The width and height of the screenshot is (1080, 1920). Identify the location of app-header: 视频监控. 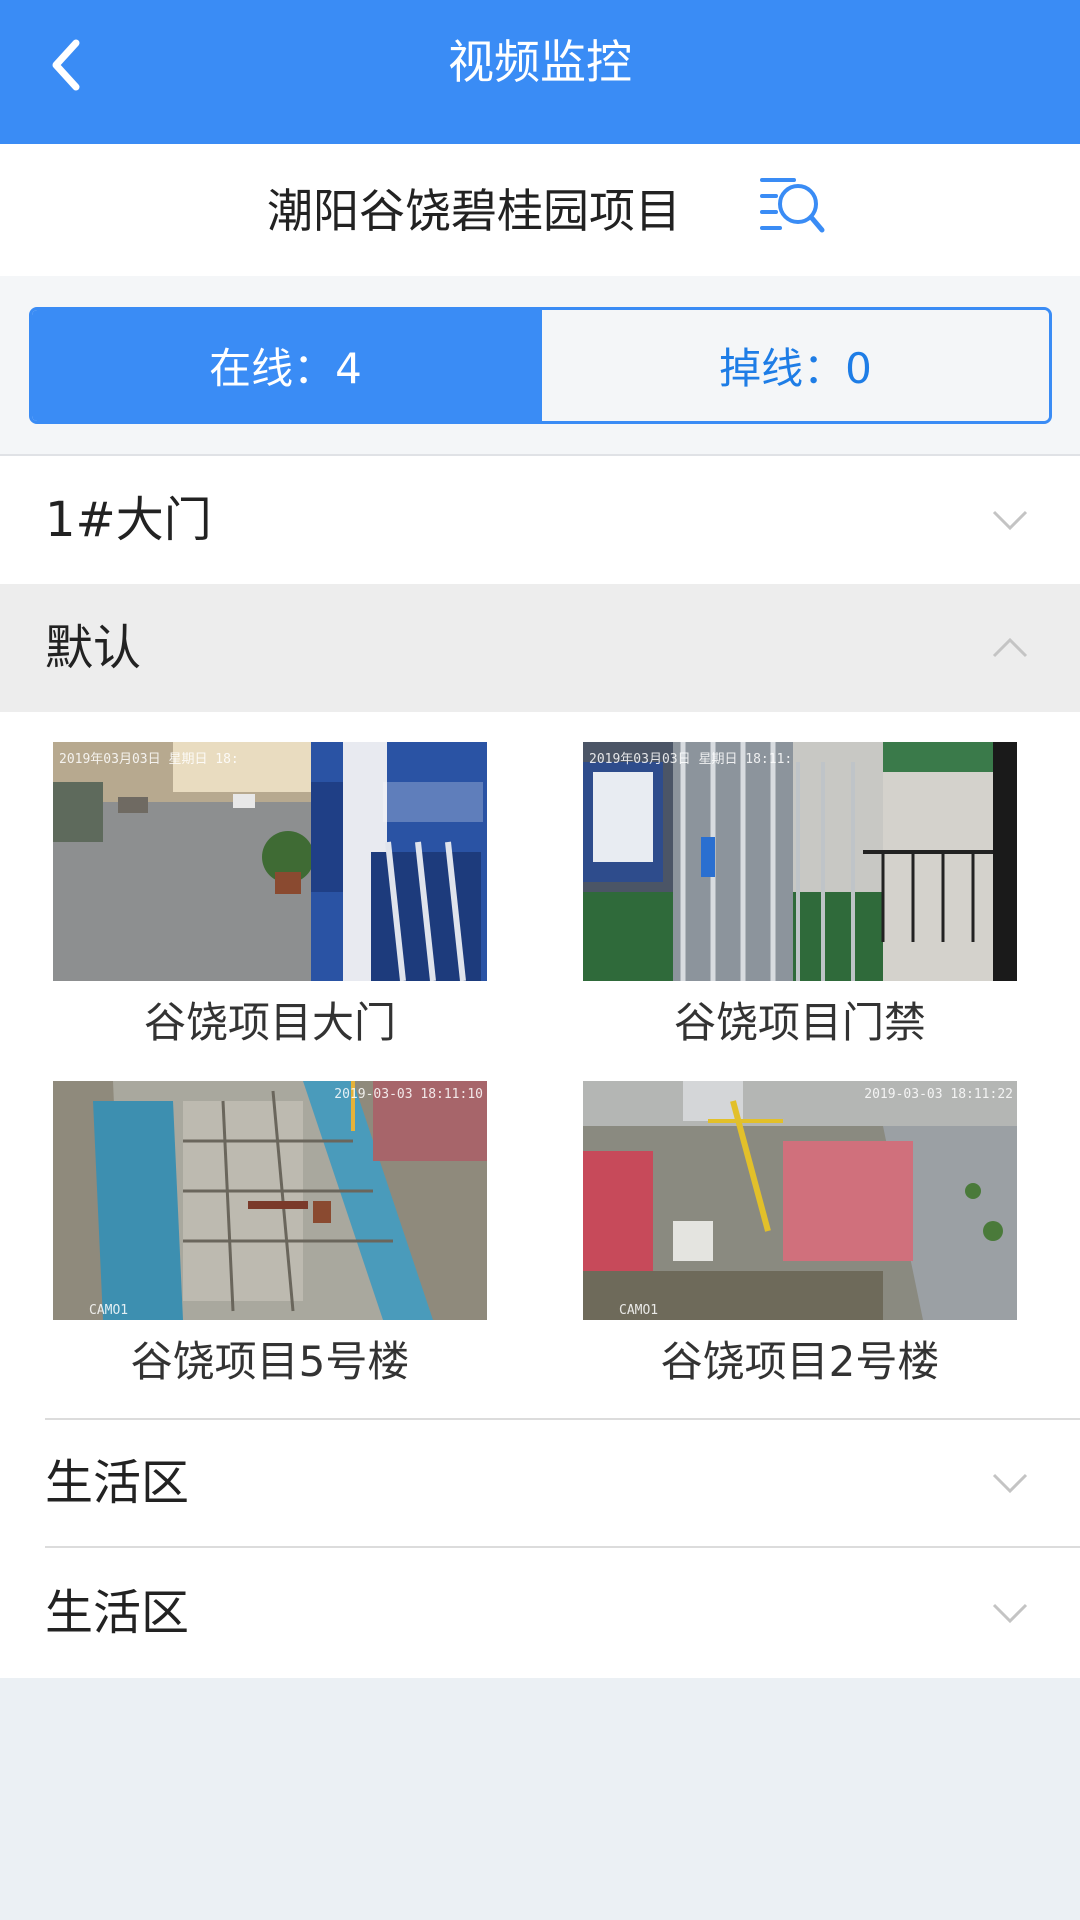
(540, 72).